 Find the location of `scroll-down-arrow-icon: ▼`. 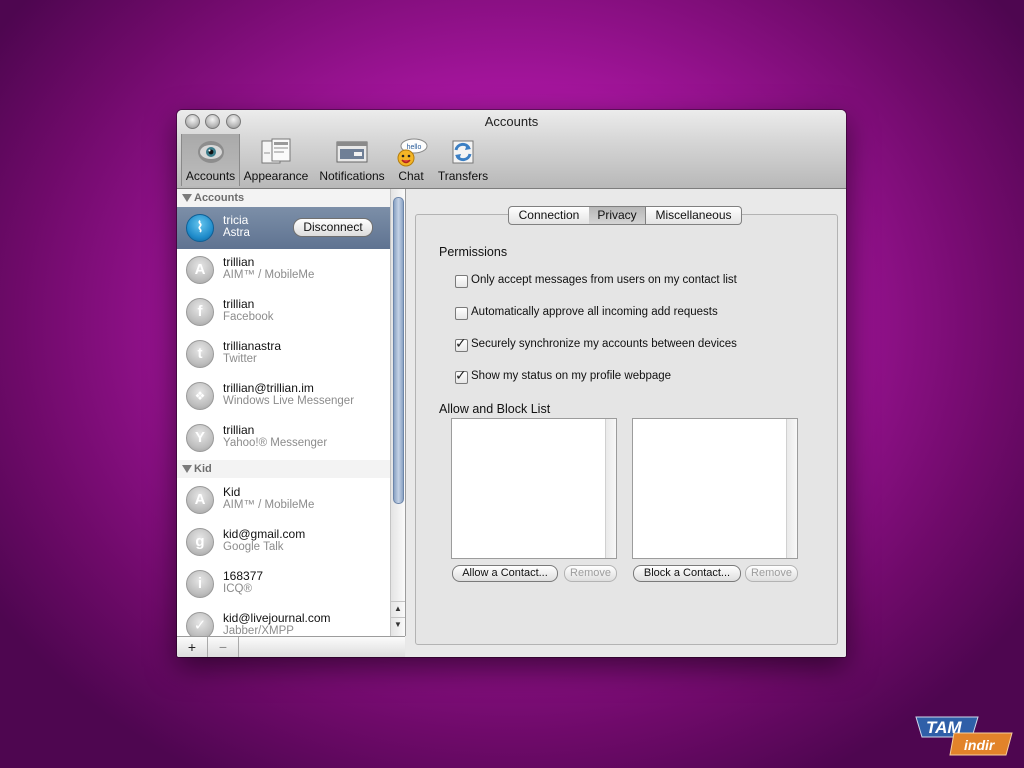

scroll-down-arrow-icon: ▼ is located at coordinates (398, 624).